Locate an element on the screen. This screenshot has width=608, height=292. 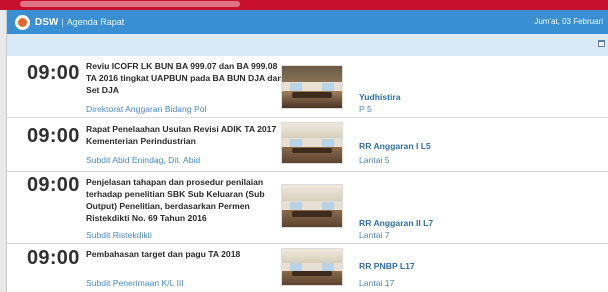
agenda-unit: Subdit Penerimaan K/L III is located at coordinates (135, 283).